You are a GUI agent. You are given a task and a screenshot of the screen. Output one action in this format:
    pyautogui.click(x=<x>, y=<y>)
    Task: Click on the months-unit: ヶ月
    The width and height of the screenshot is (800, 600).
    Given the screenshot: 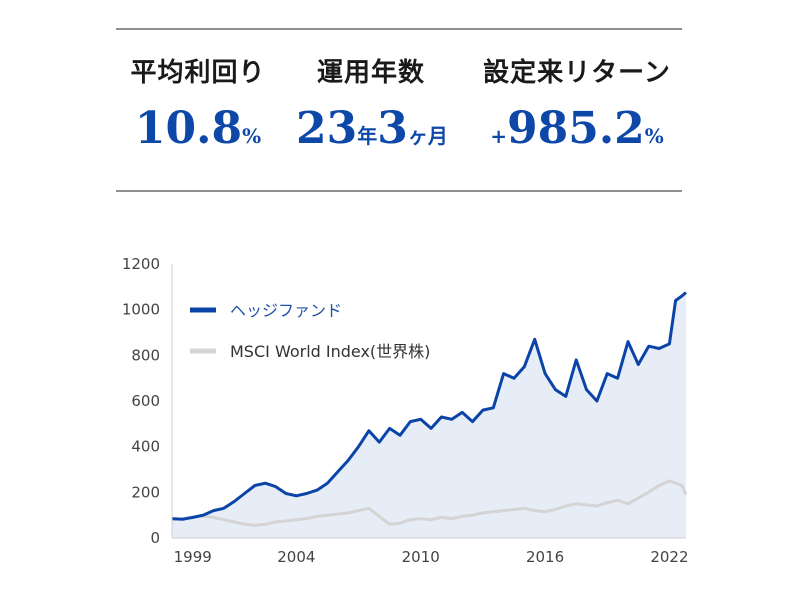 What is the action you would take?
    pyautogui.click(x=427, y=136)
    